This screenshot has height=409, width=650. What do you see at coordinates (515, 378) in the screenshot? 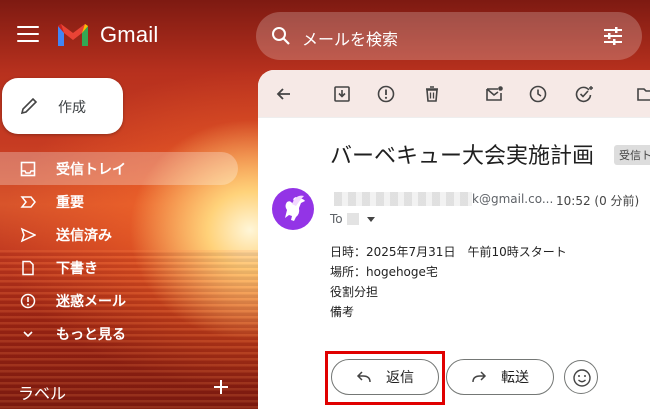
I see `forward-label: 転送` at bounding box center [515, 378].